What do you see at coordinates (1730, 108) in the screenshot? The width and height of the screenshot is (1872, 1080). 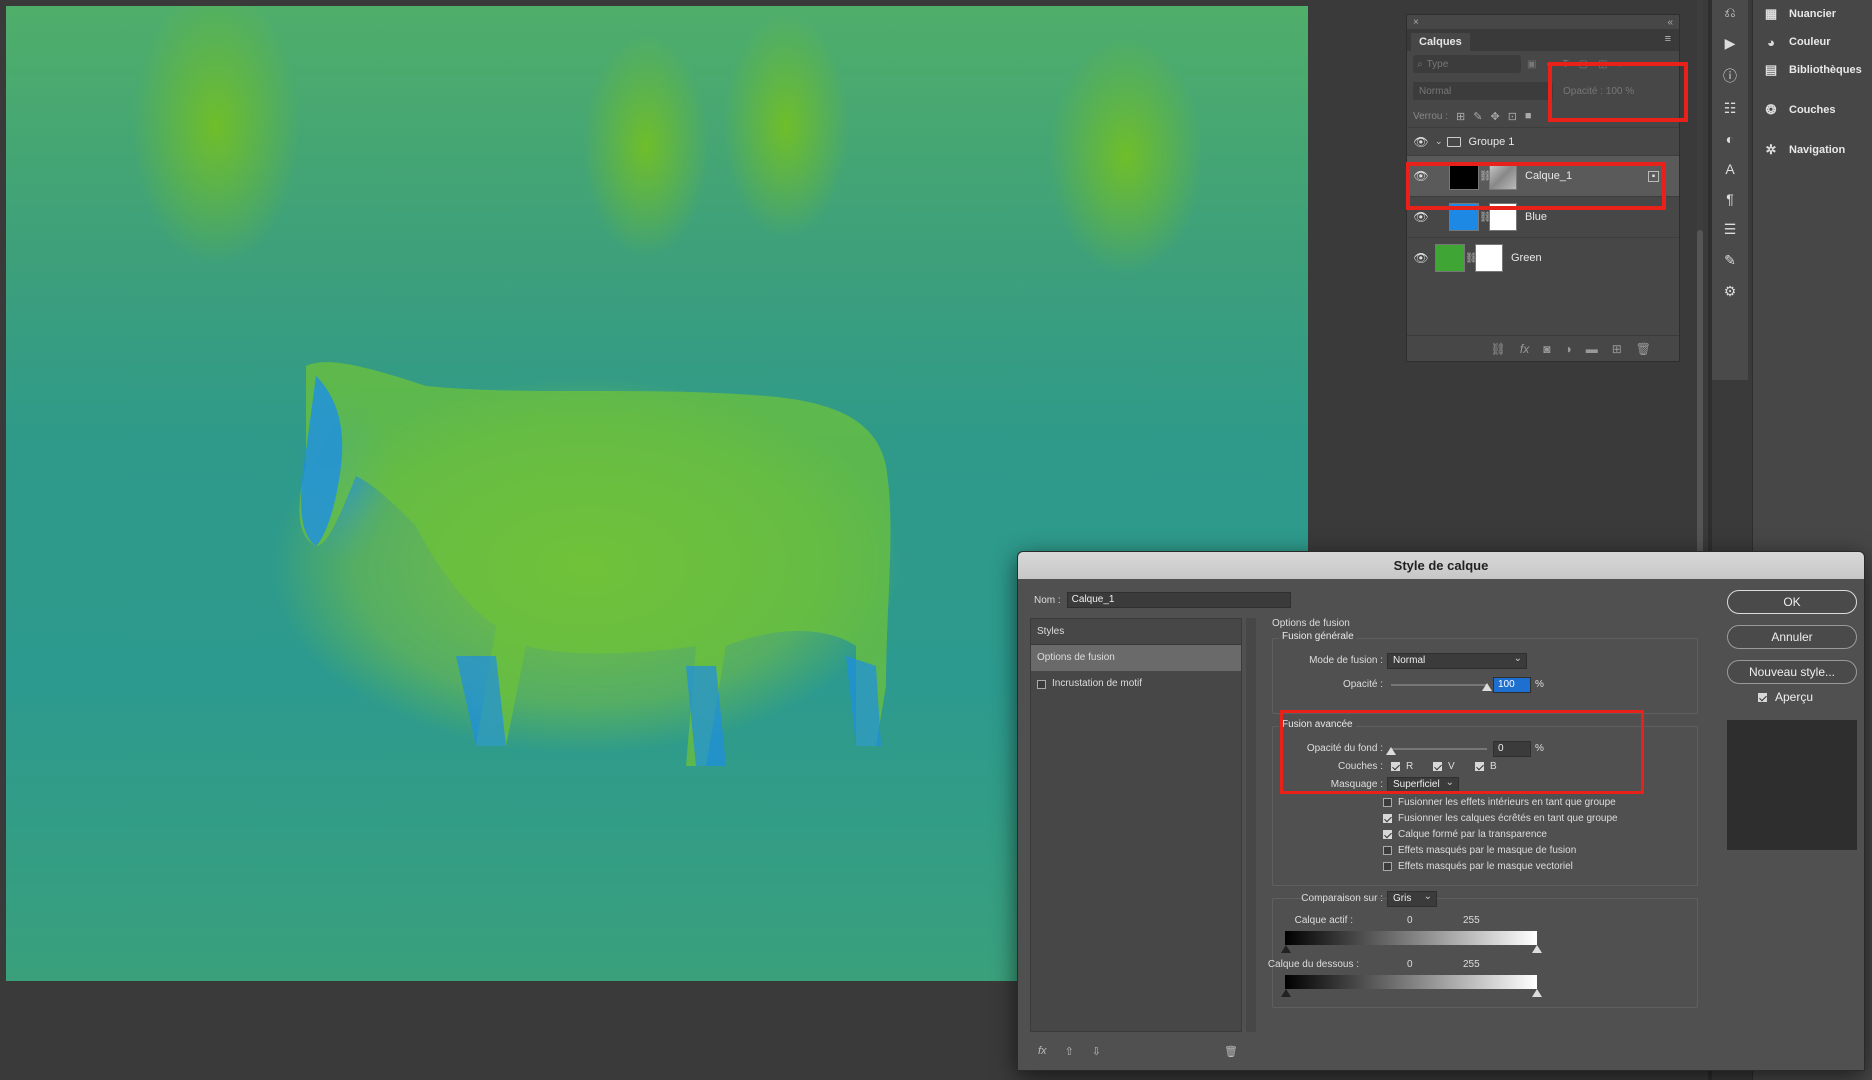 I see `people-icon: ☷` at bounding box center [1730, 108].